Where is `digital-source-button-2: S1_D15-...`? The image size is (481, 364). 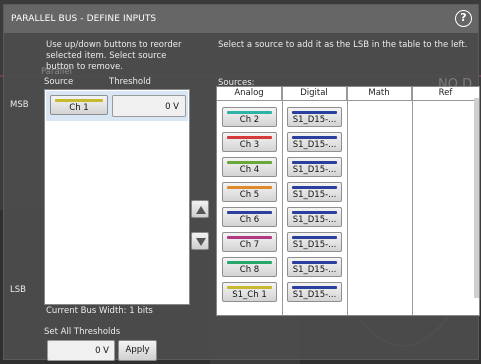
digital-source-button-2: S1_D15-... is located at coordinates (314, 142).